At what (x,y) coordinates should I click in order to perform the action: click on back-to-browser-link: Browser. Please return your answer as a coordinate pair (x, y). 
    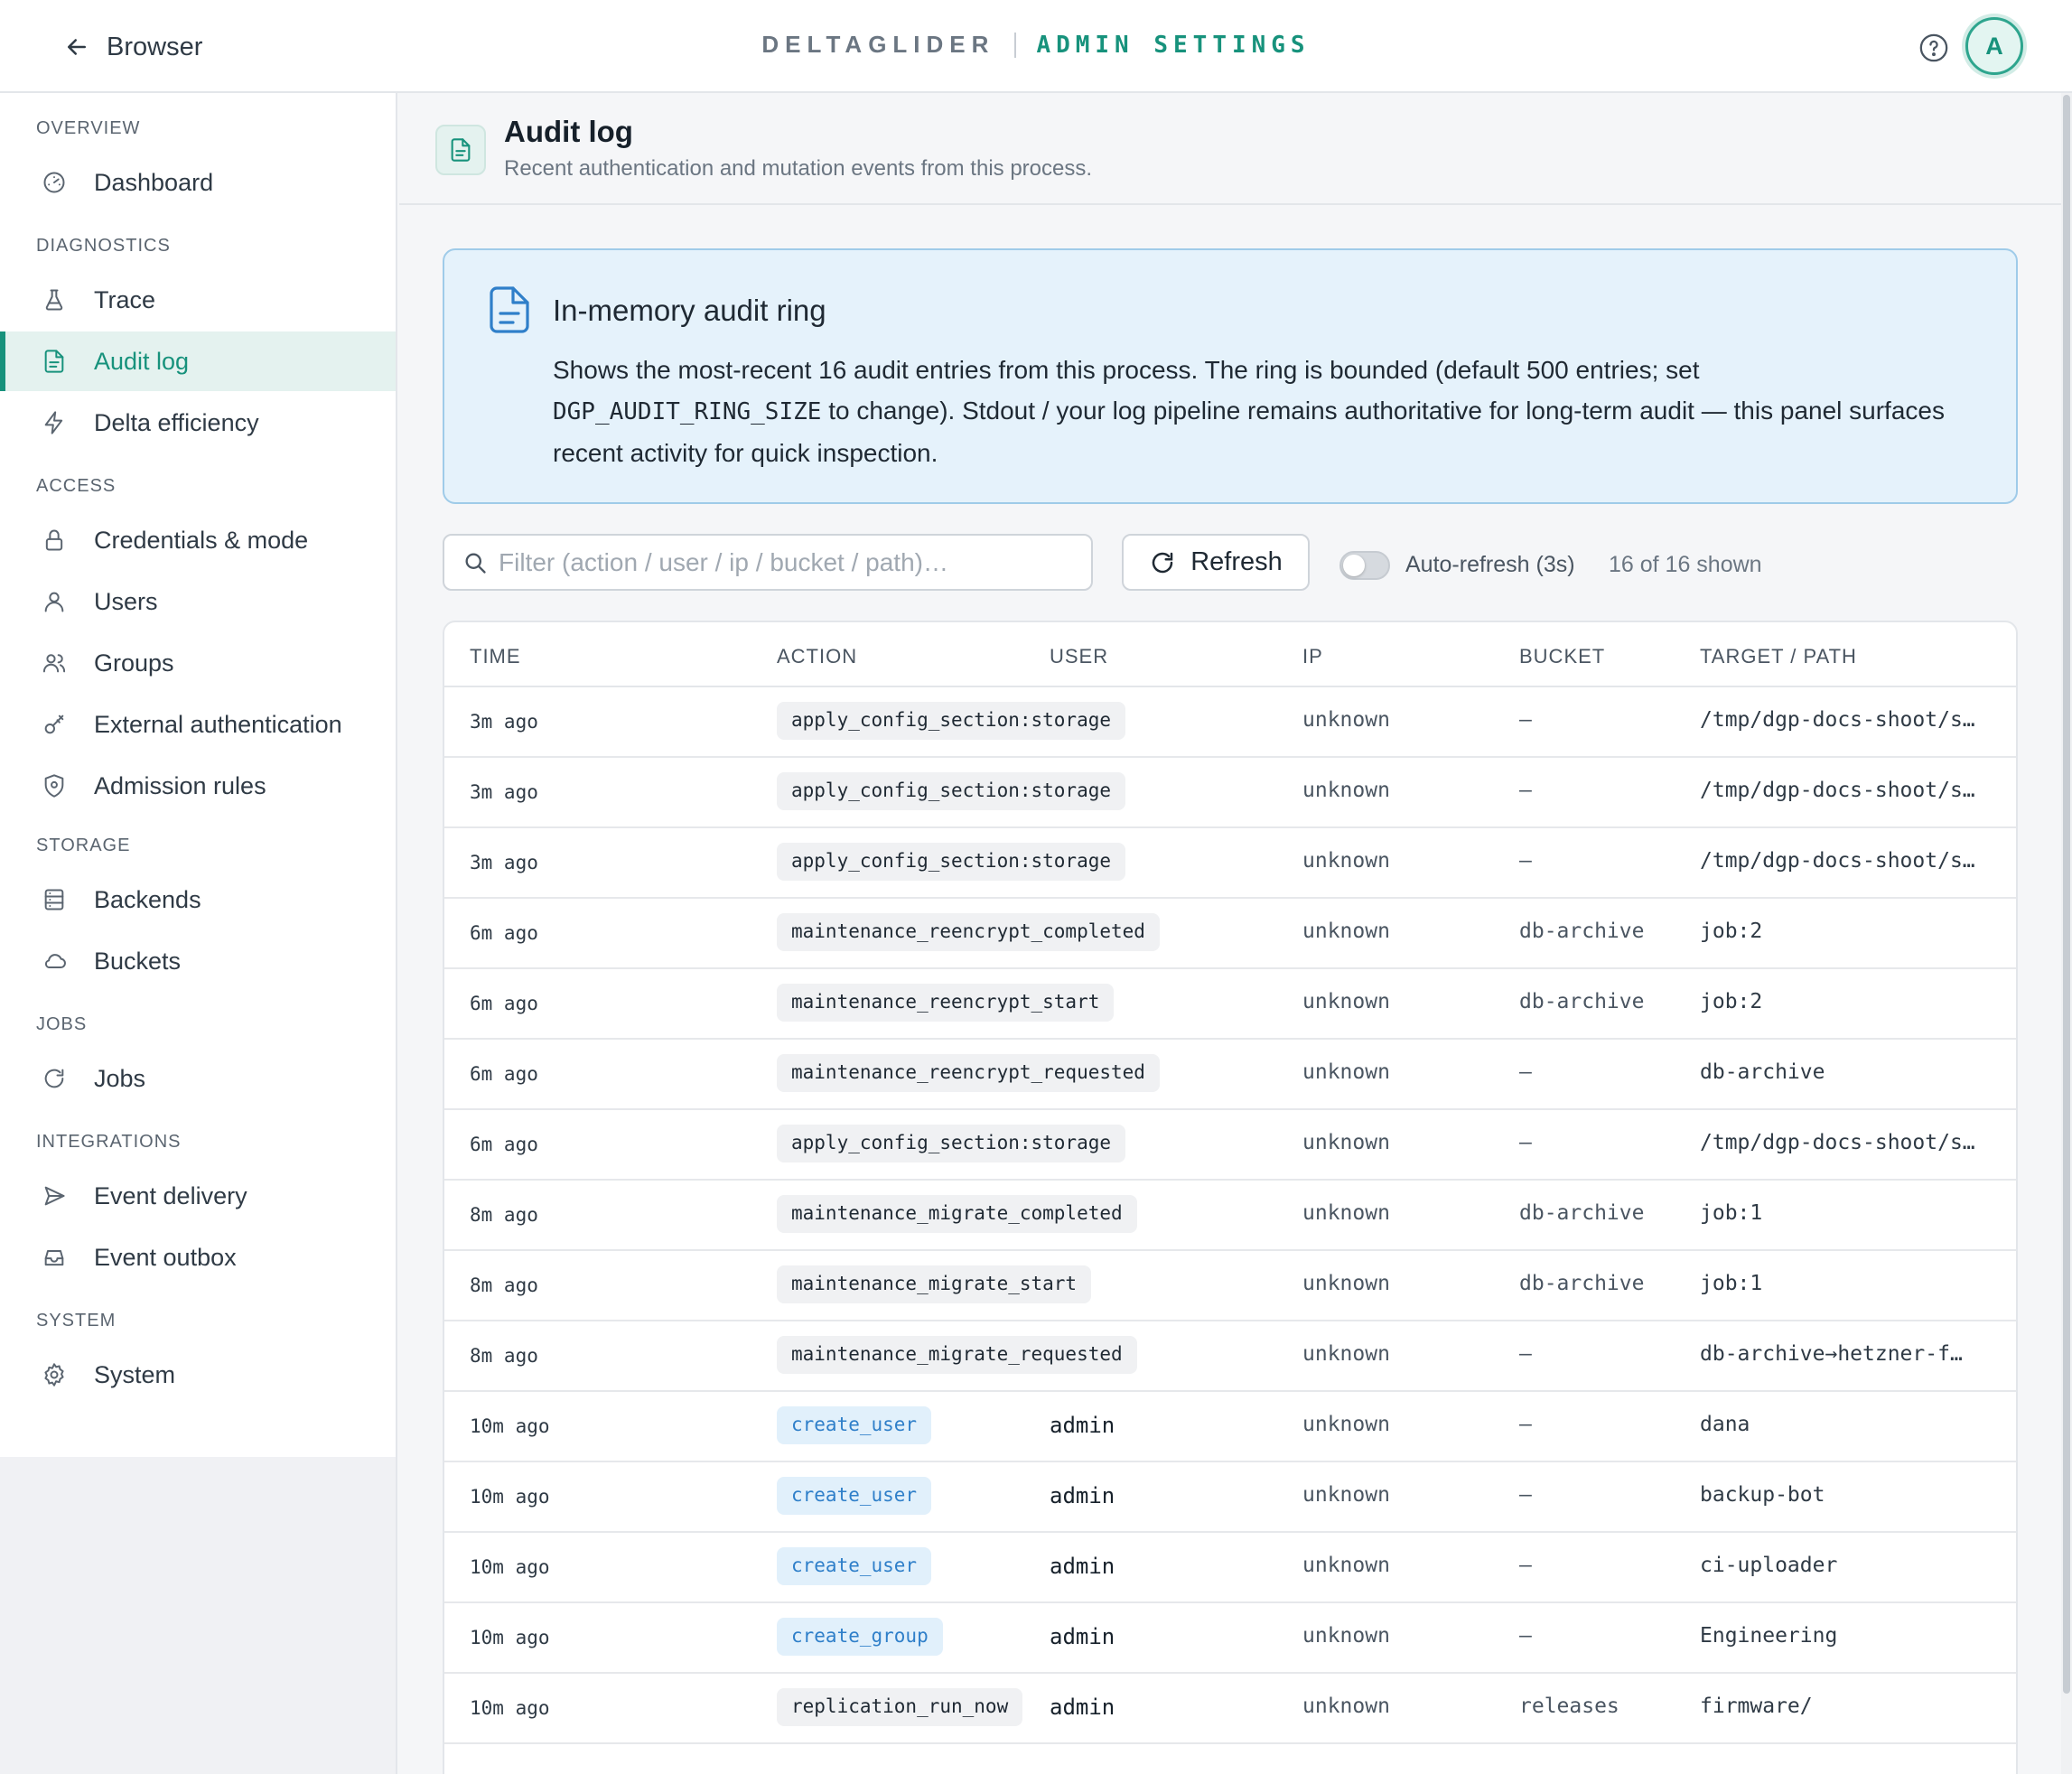
    Looking at the image, I should click on (132, 47).